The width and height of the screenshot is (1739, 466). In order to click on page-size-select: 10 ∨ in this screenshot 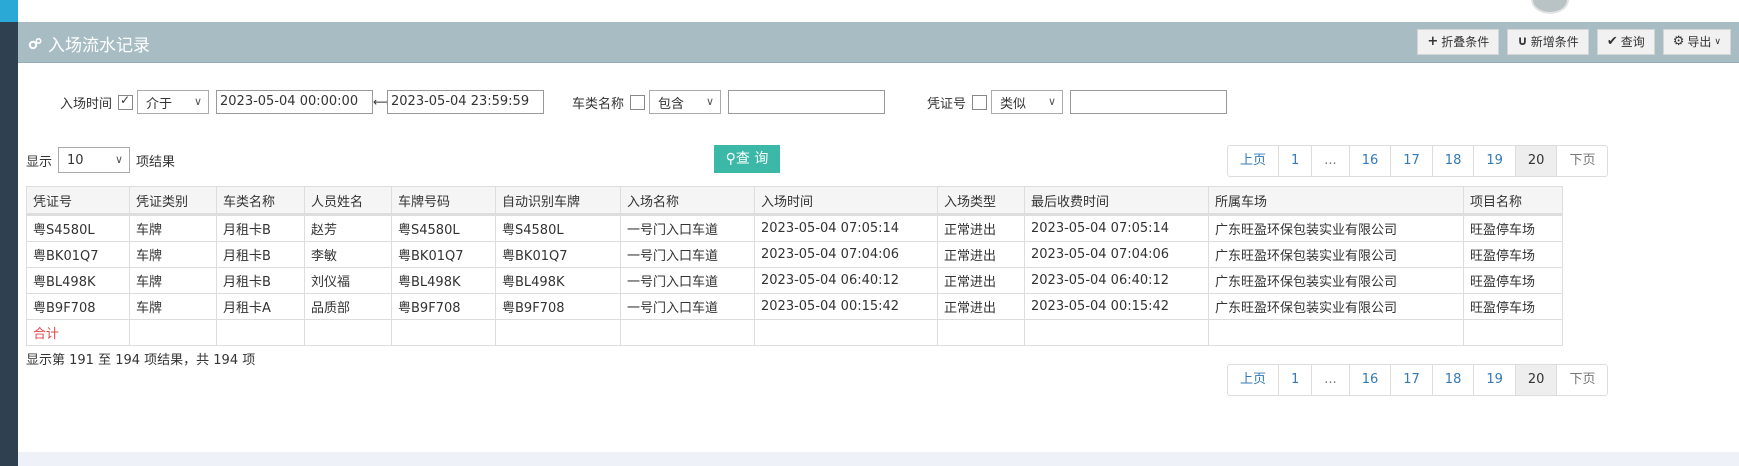, I will do `click(94, 160)`.